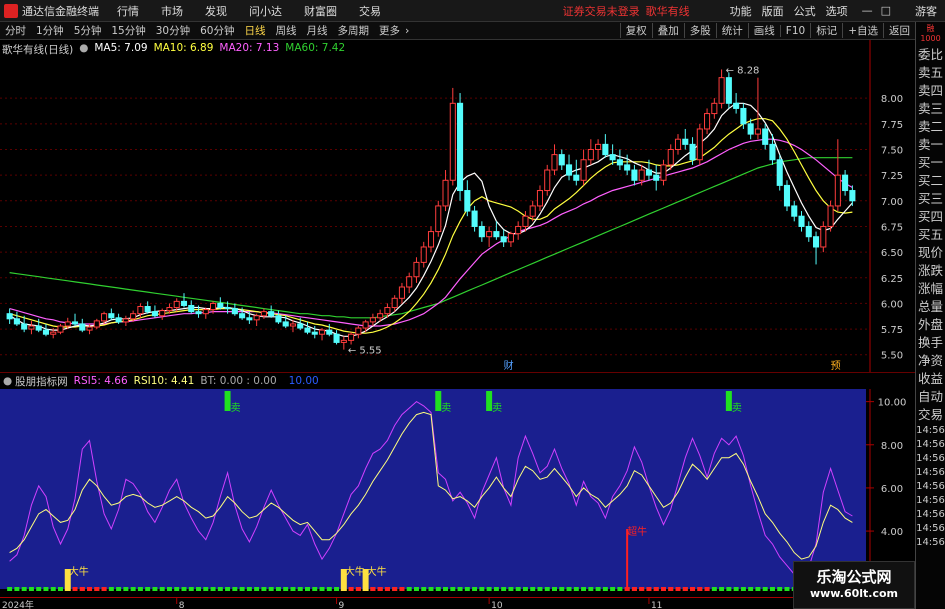 This screenshot has width=945, height=609. Describe the element at coordinates (216, 11) in the screenshot. I see `menu-faxian: 发现` at that location.